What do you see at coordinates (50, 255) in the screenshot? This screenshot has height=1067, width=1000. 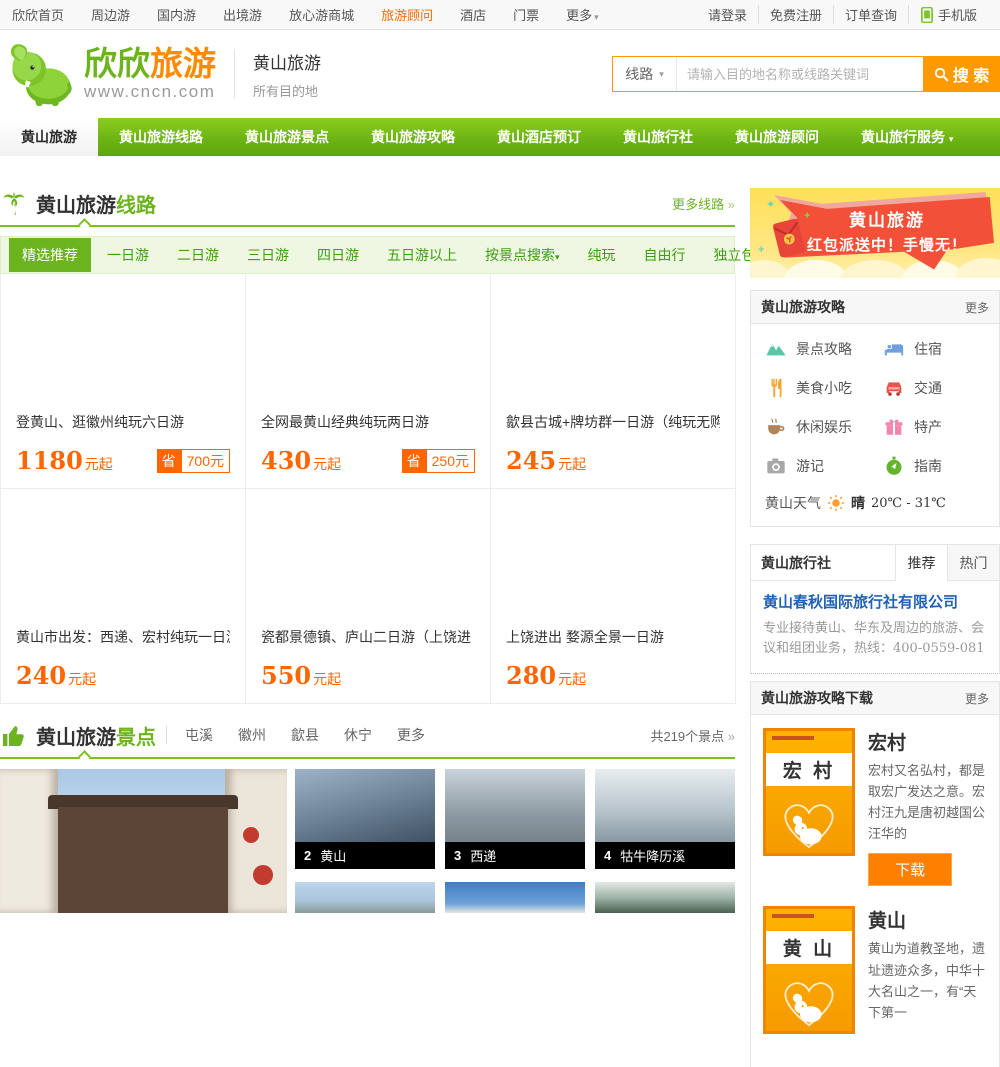 I see `filter-featured: 精选推荐` at bounding box center [50, 255].